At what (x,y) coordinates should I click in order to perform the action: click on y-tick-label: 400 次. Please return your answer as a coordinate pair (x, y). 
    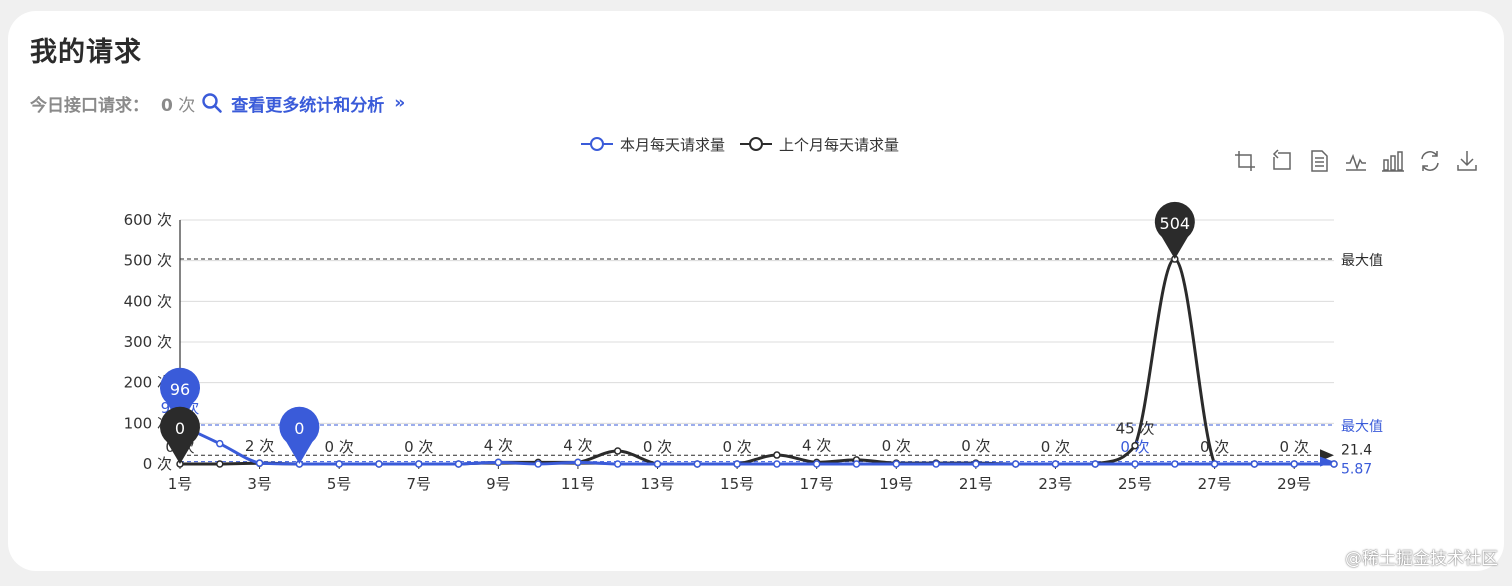
    Looking at the image, I should click on (148, 301).